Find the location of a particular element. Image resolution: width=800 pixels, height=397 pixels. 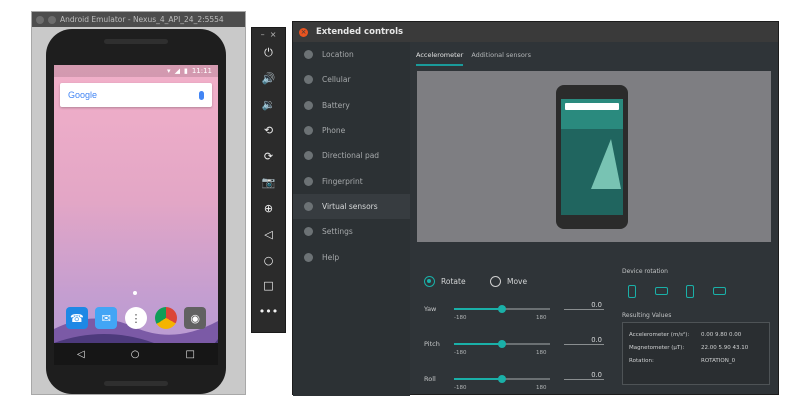

mic-icon is located at coordinates (201, 95).